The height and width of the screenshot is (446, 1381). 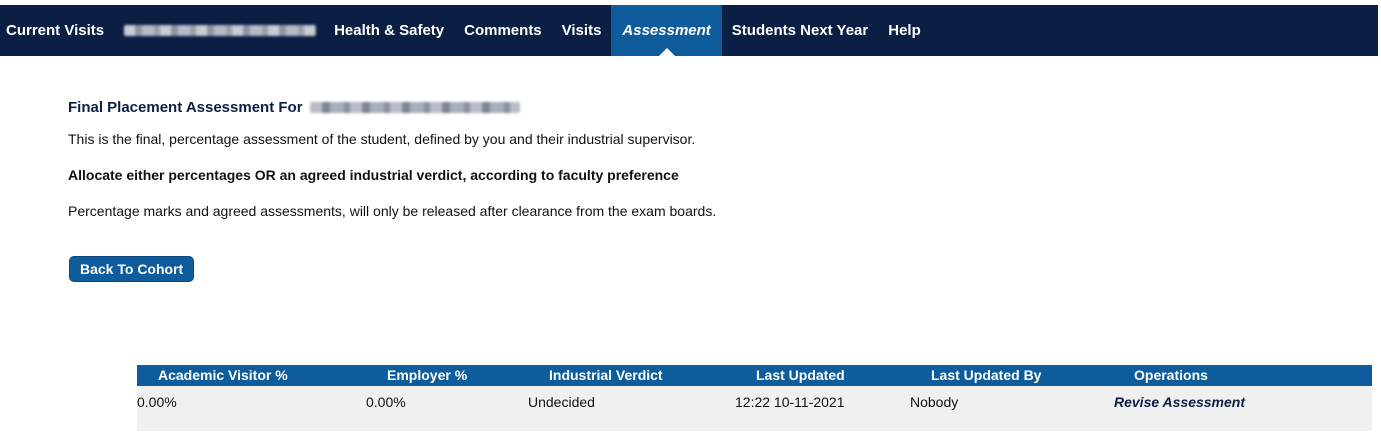 I want to click on cell-academic-visitor: 0.00%, so click(x=157, y=402).